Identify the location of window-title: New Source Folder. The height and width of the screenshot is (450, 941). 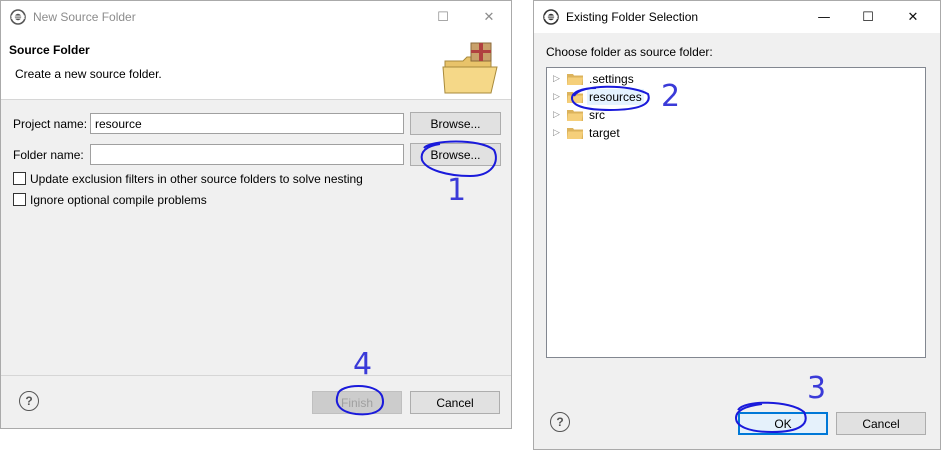
(84, 17).